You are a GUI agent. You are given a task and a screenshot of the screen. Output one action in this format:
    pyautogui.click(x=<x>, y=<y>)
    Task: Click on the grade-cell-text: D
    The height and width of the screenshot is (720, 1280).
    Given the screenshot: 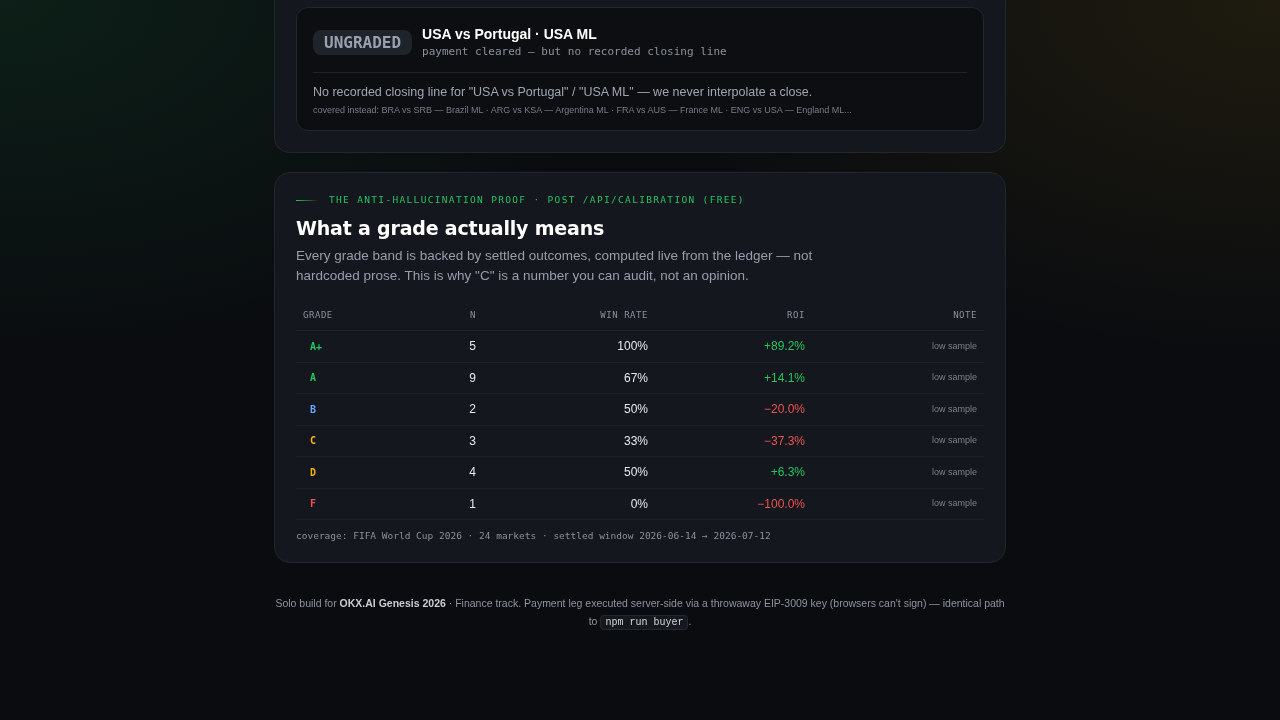 What is the action you would take?
    pyautogui.click(x=313, y=472)
    